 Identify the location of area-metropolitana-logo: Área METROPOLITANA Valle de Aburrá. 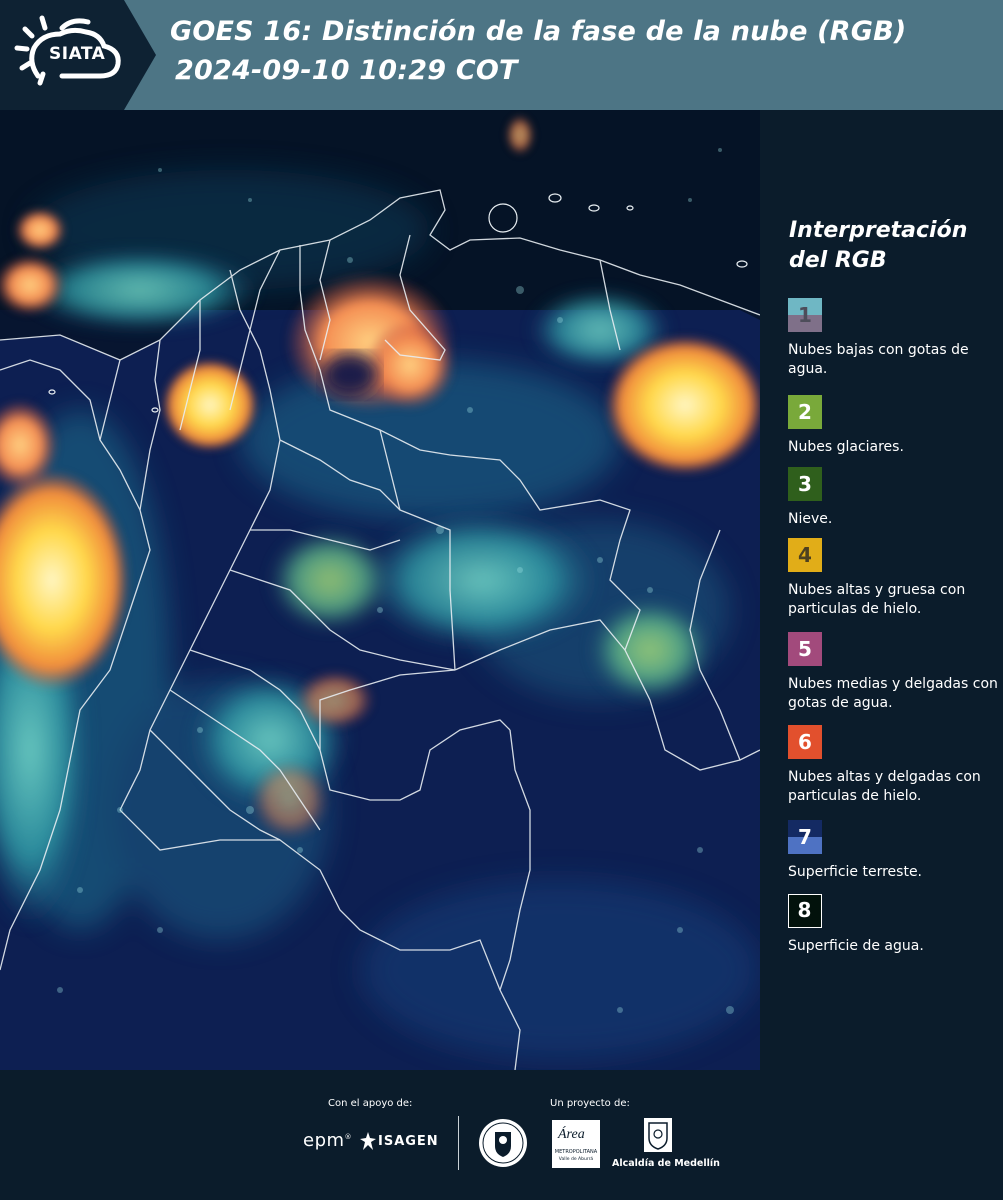
(576, 1144).